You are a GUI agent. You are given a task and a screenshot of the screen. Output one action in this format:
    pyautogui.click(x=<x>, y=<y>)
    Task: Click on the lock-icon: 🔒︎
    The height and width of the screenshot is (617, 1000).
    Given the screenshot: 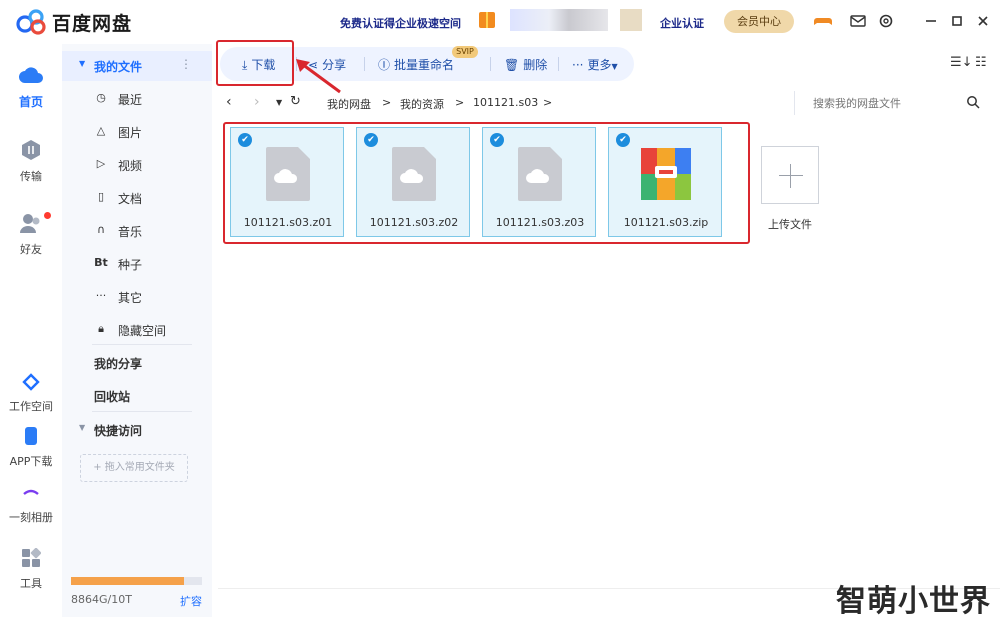 What is the action you would take?
    pyautogui.click(x=101, y=328)
    